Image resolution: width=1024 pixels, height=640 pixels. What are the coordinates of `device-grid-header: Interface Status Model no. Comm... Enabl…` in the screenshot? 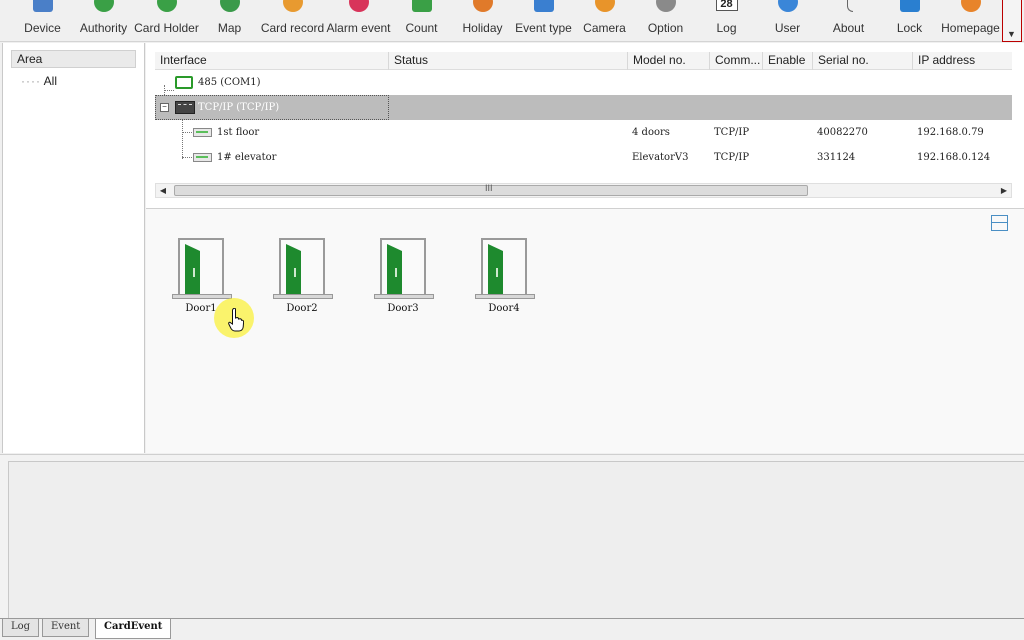 It's located at (583, 61).